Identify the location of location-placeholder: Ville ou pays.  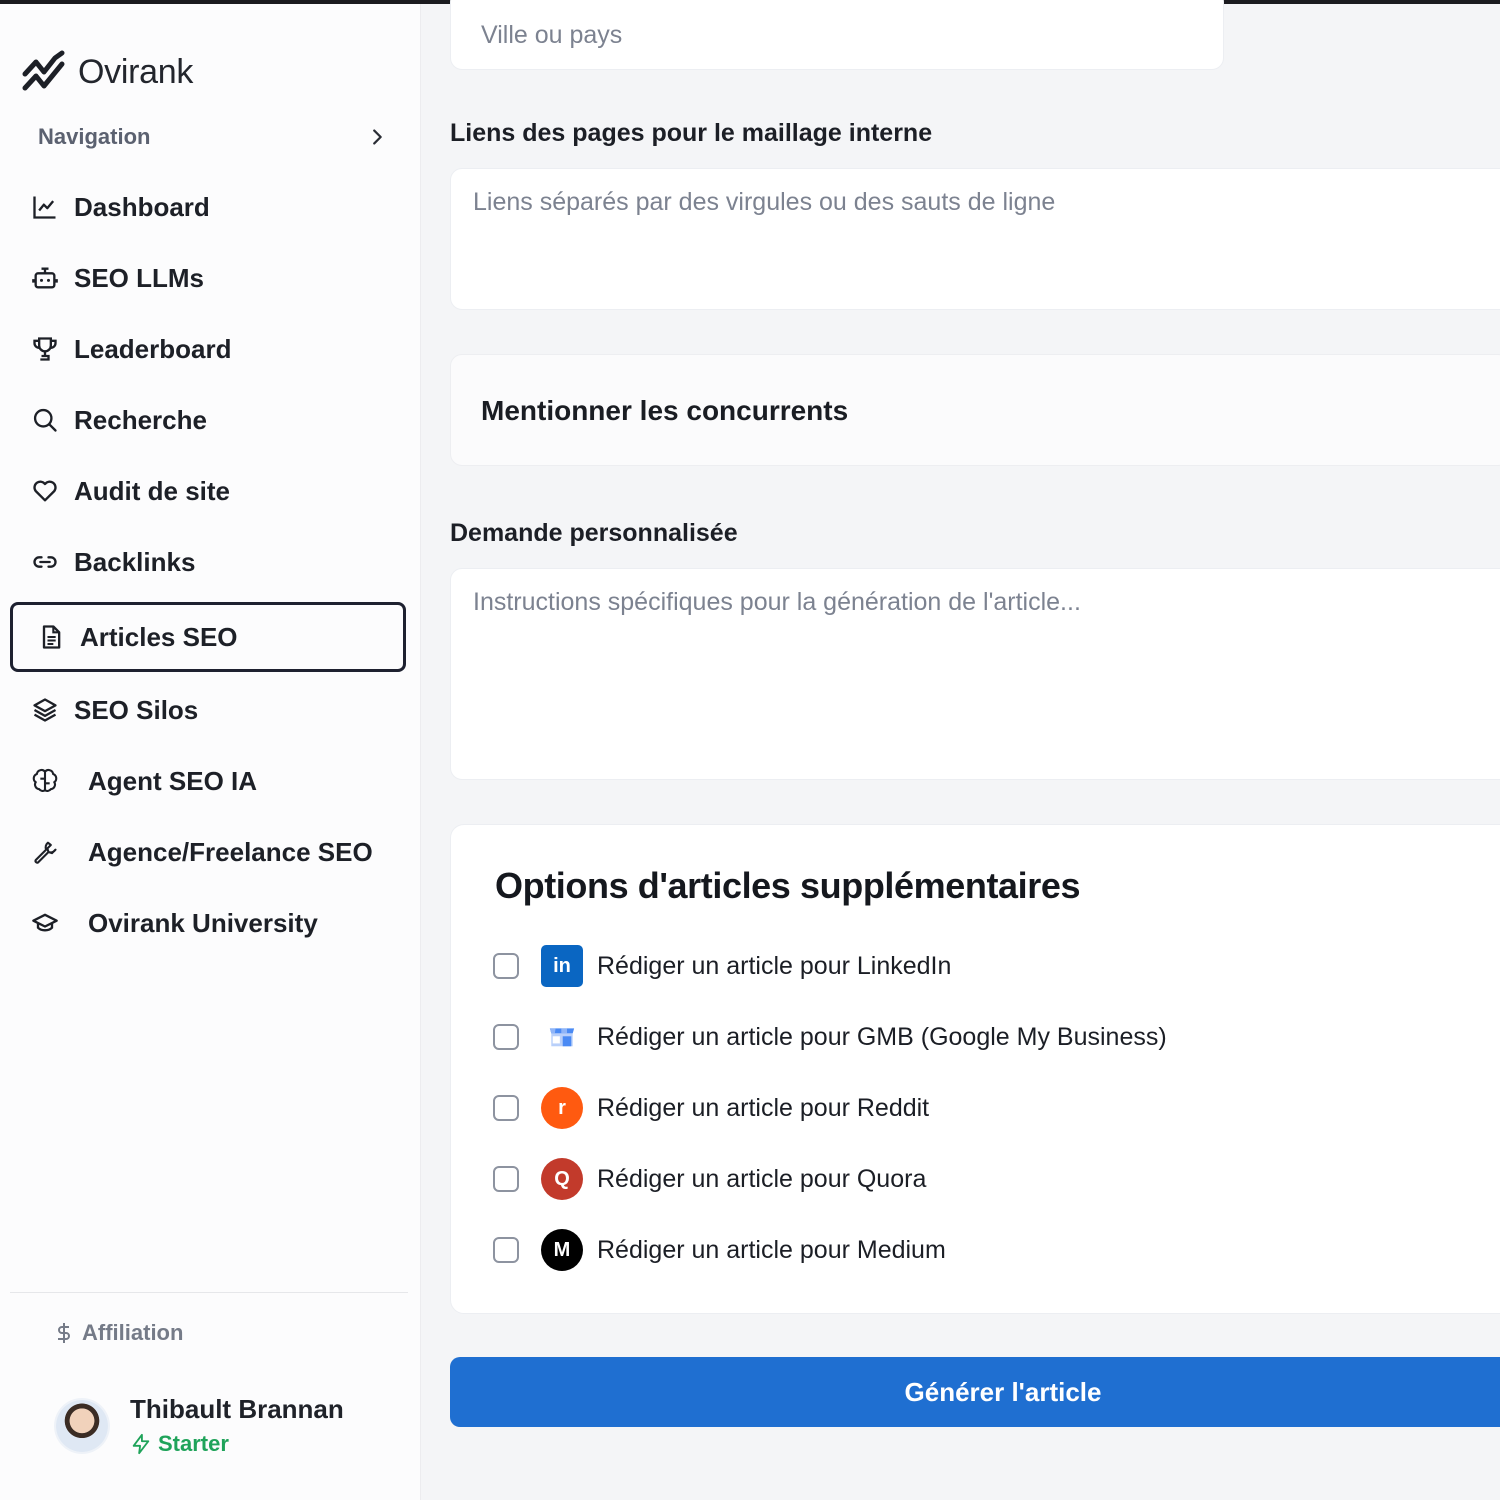
(552, 35).